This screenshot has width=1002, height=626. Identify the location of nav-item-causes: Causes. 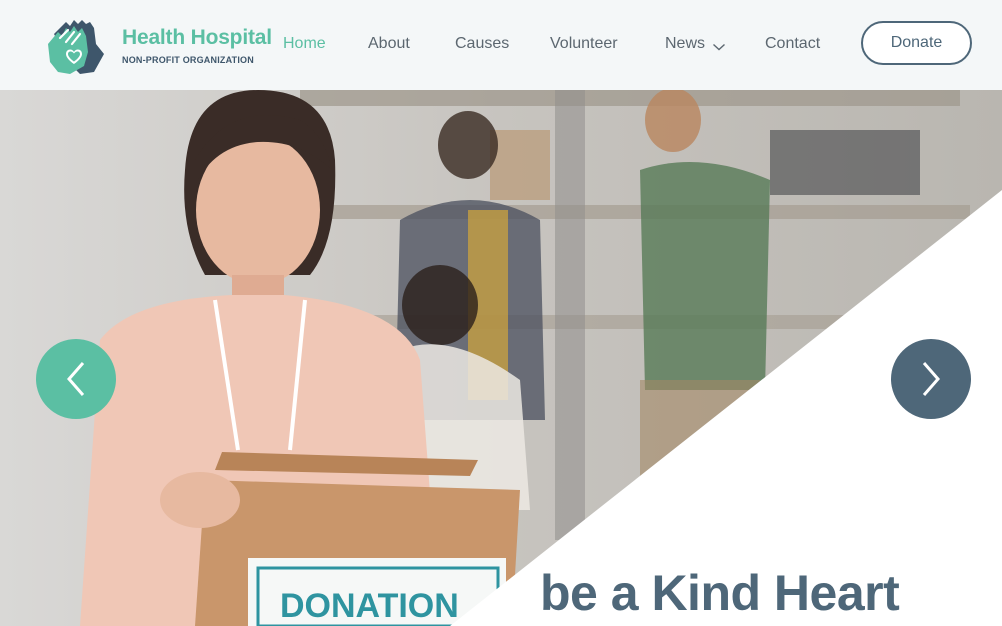
(482, 44).